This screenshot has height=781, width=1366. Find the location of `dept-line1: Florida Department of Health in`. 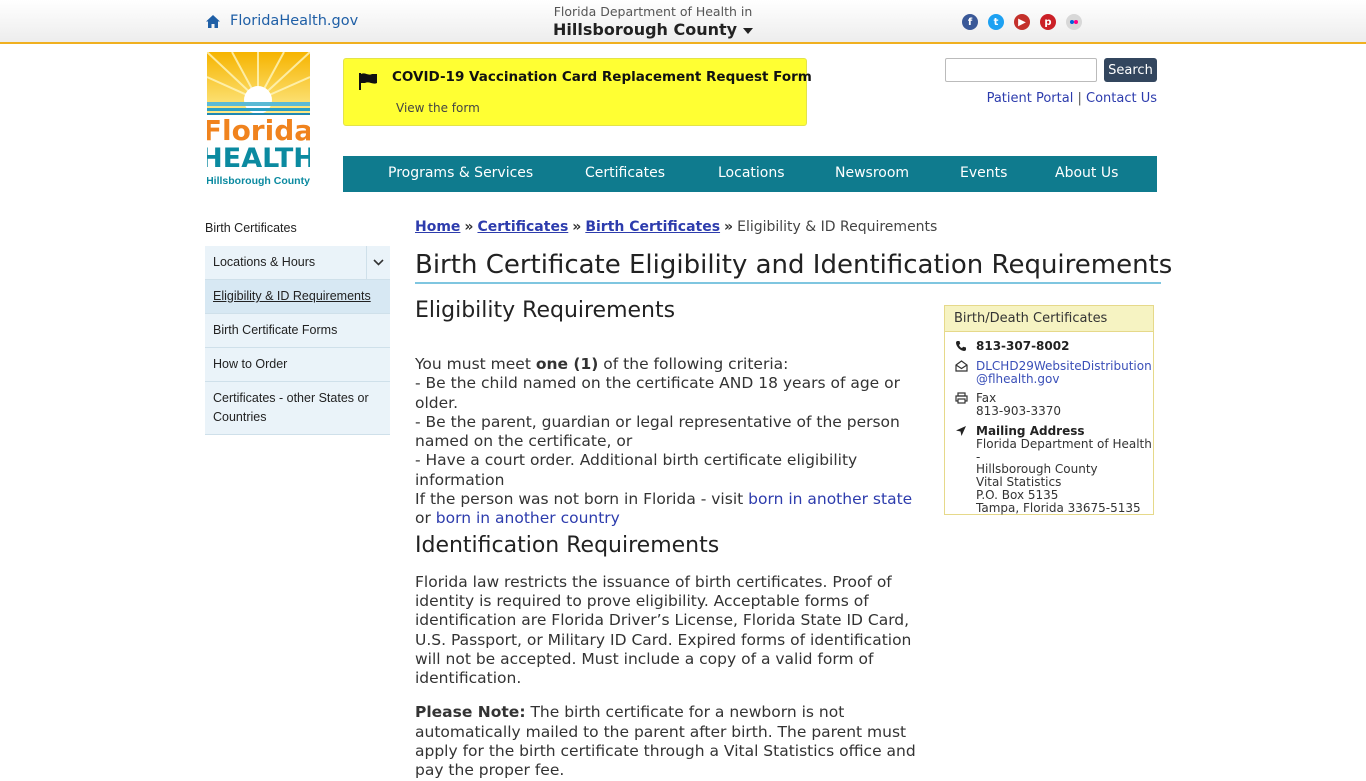

dept-line1: Florida Department of Health in is located at coordinates (653, 11).